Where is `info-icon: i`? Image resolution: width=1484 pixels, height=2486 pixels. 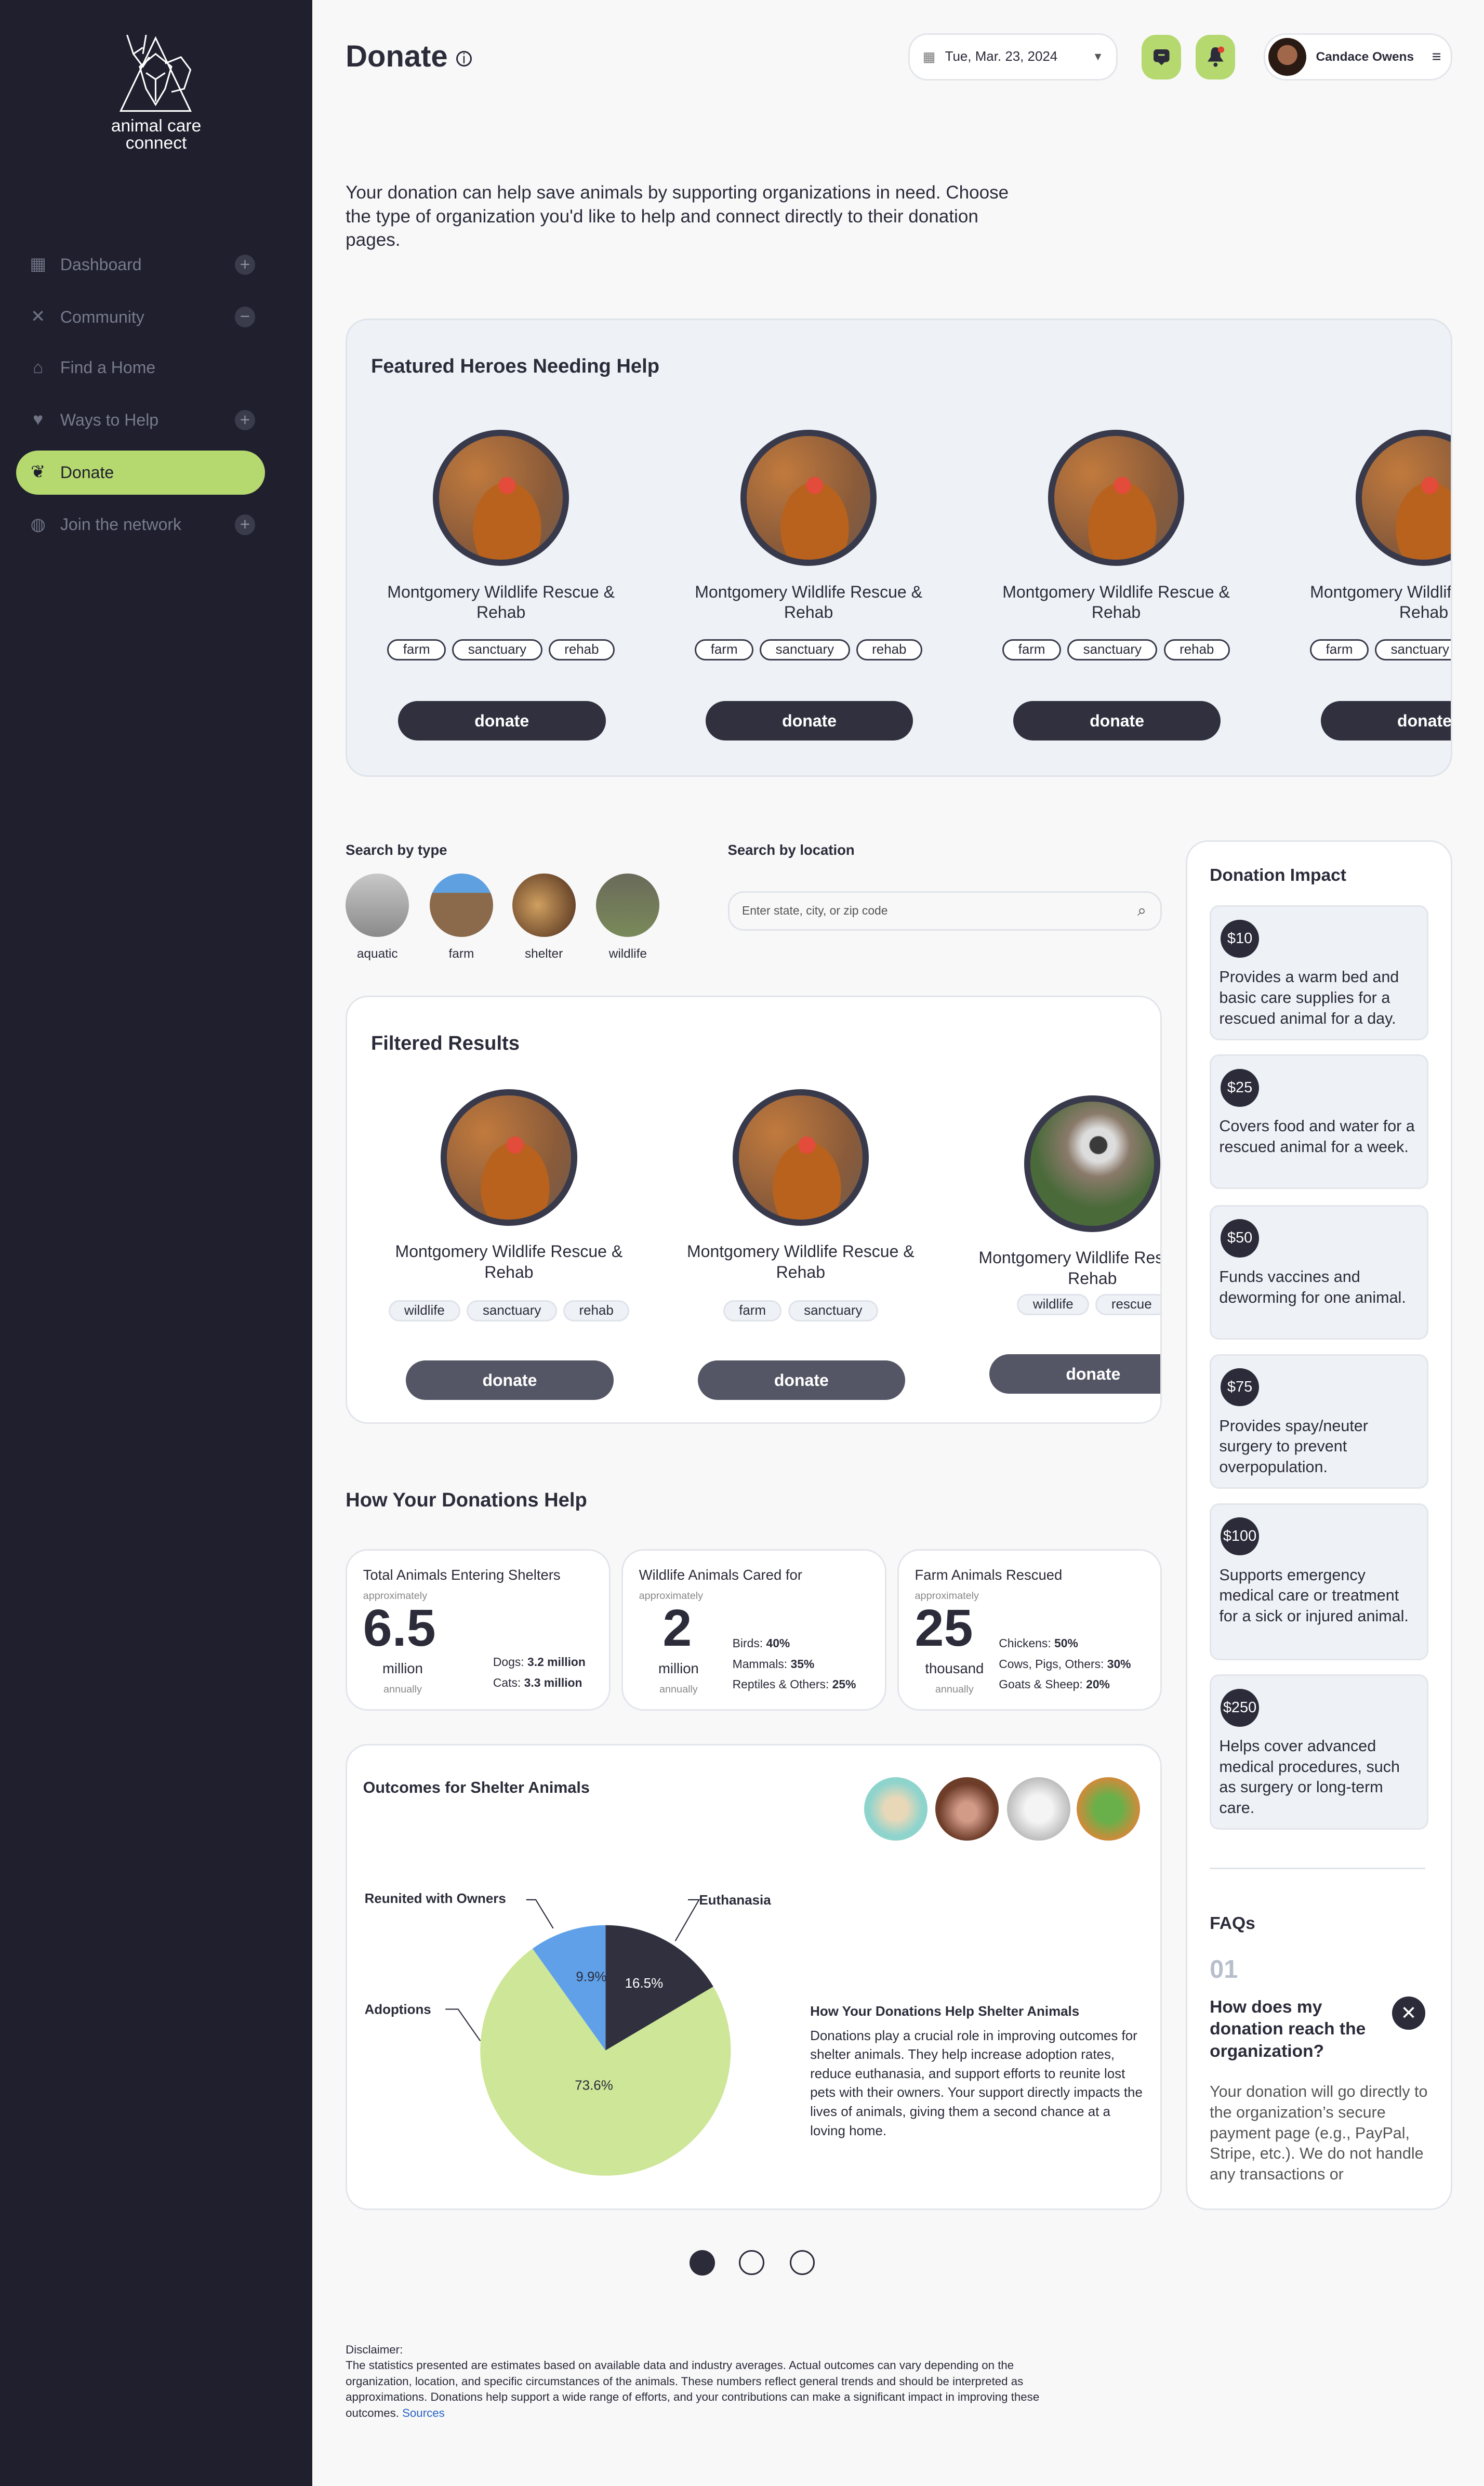 info-icon: i is located at coordinates (464, 58).